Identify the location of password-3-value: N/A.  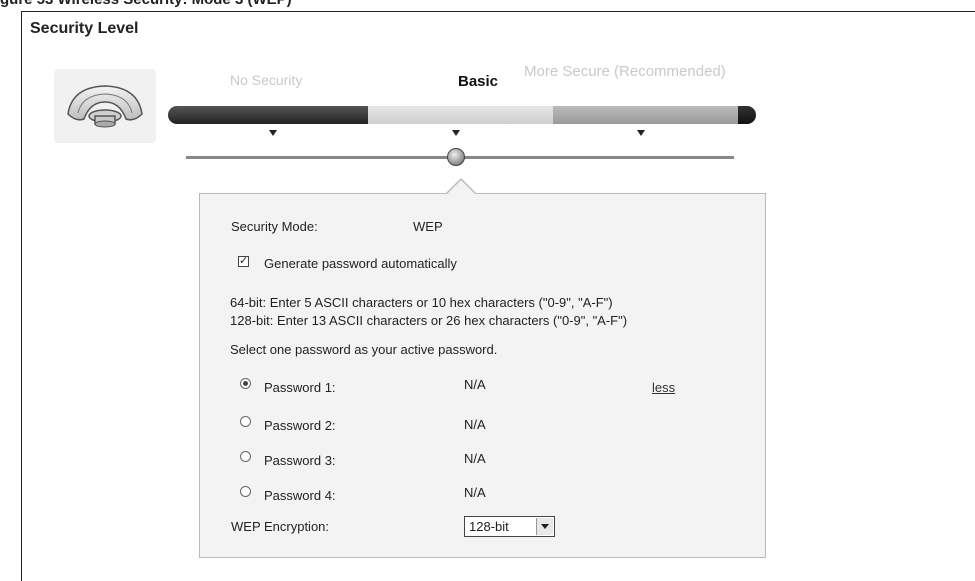
(475, 458).